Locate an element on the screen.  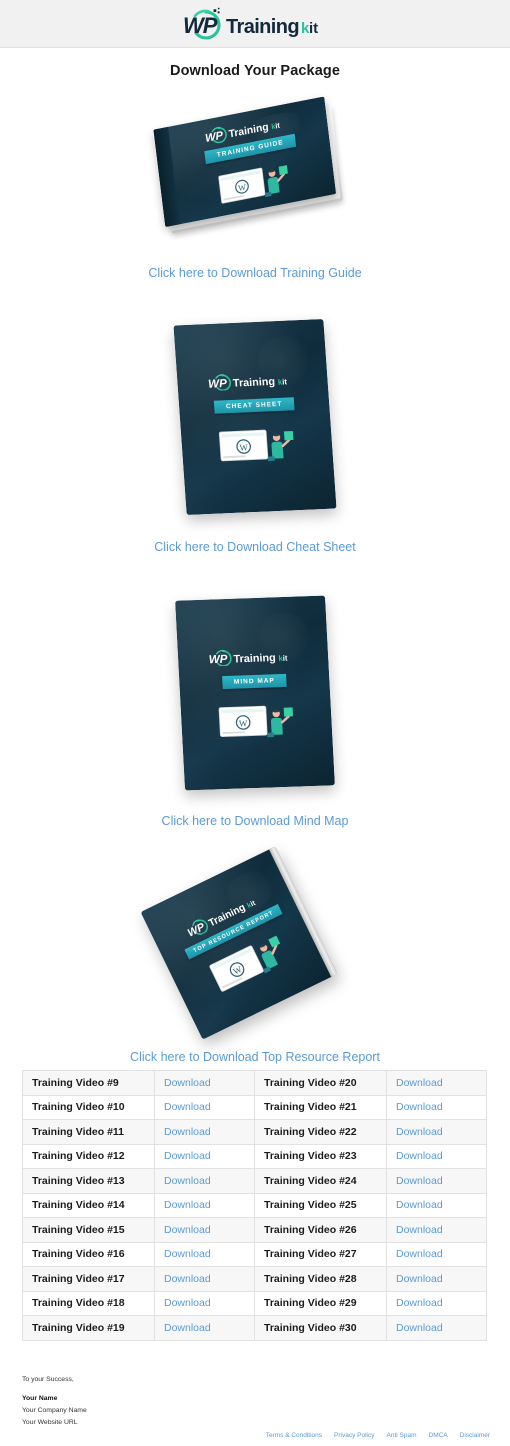
site-header: WP Training k it is located at coordinates (255, 24).